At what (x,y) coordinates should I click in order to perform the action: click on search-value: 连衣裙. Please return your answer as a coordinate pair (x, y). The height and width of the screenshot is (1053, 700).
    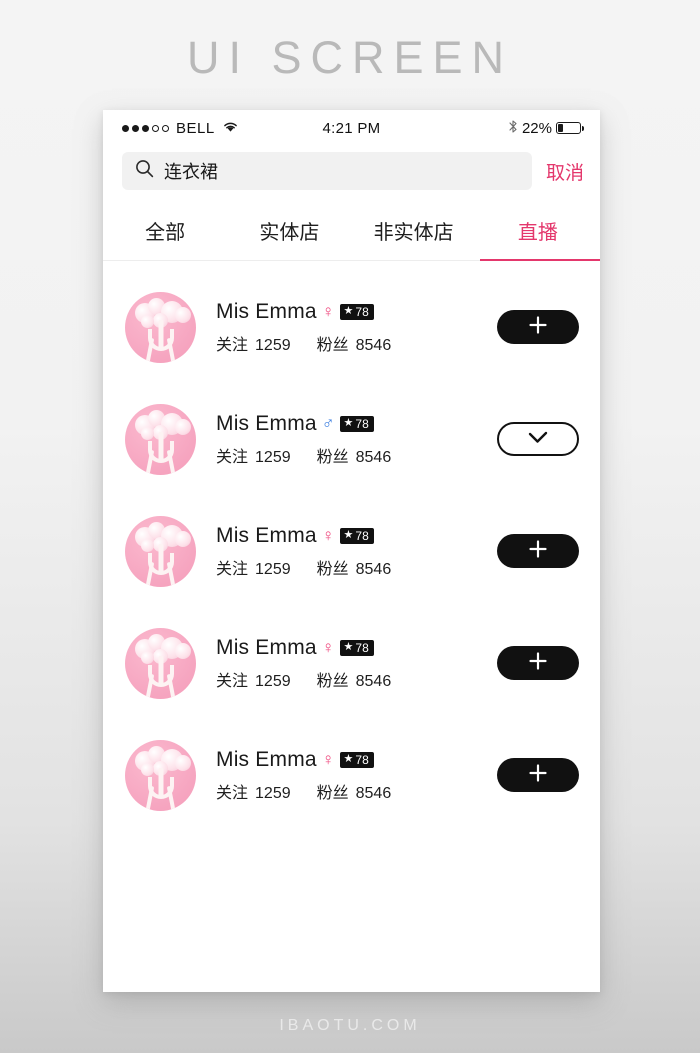
    Looking at the image, I should click on (191, 172).